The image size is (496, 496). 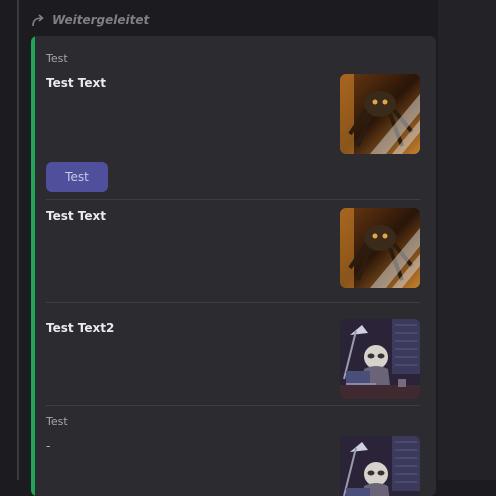 What do you see at coordinates (48, 446) in the screenshot?
I see `embed-description: -` at bounding box center [48, 446].